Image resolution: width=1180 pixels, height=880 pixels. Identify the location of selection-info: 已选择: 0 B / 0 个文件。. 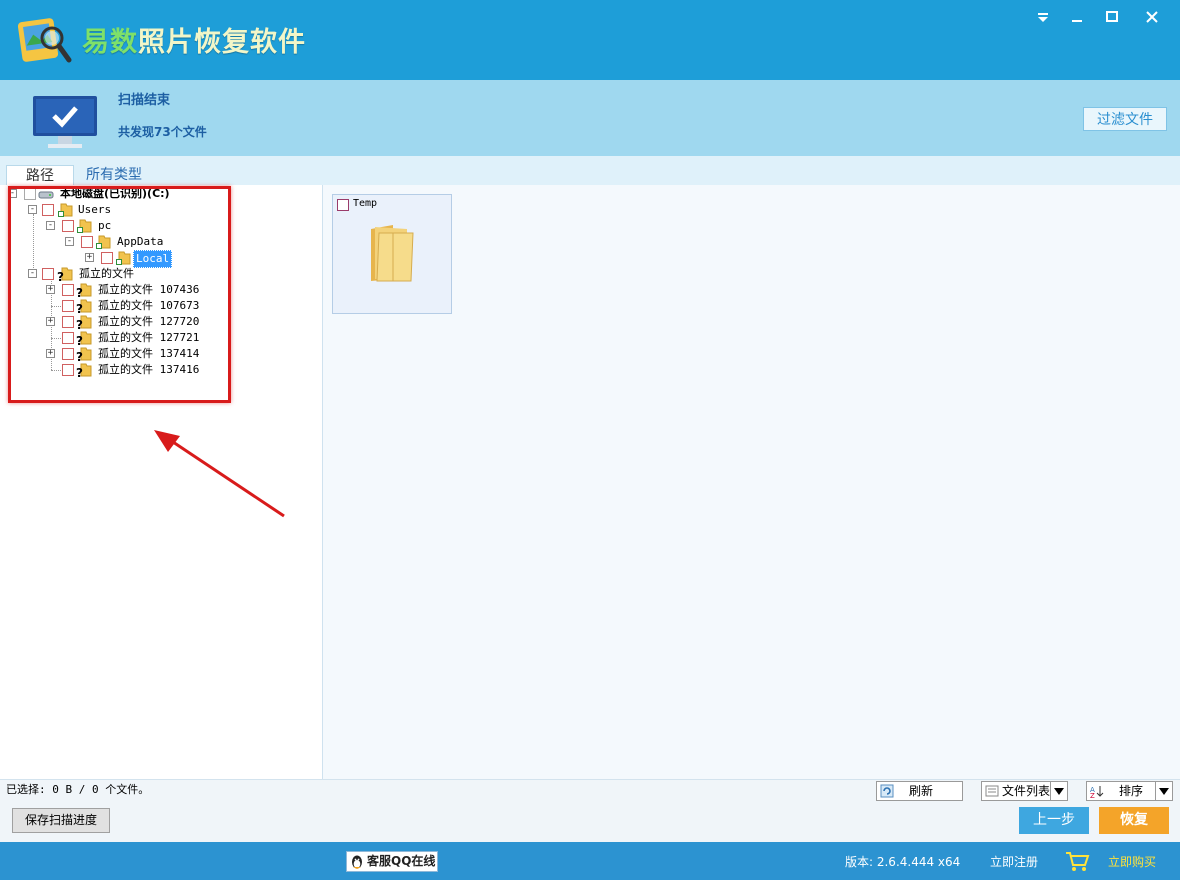
(78, 789).